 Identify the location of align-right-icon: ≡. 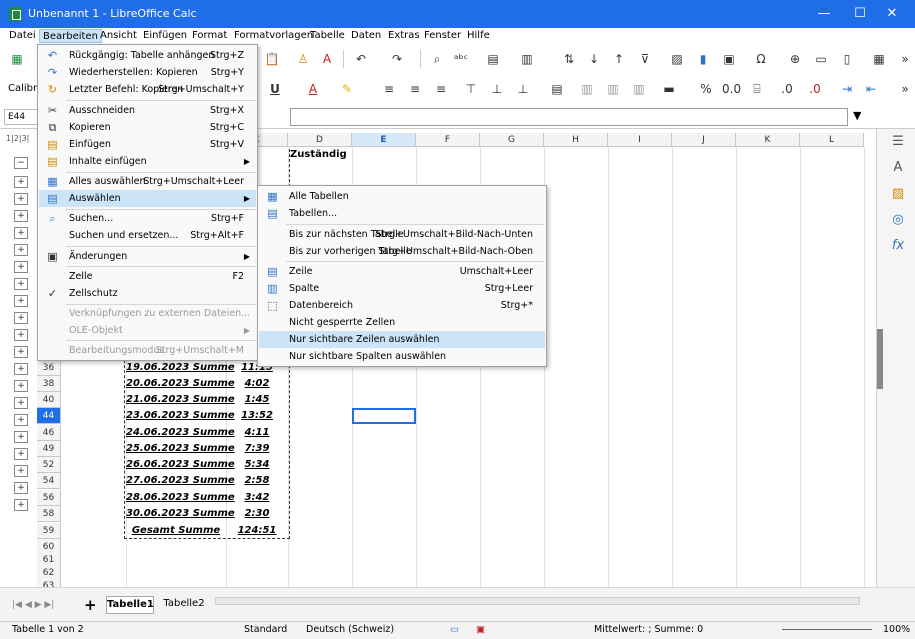
(441, 89).